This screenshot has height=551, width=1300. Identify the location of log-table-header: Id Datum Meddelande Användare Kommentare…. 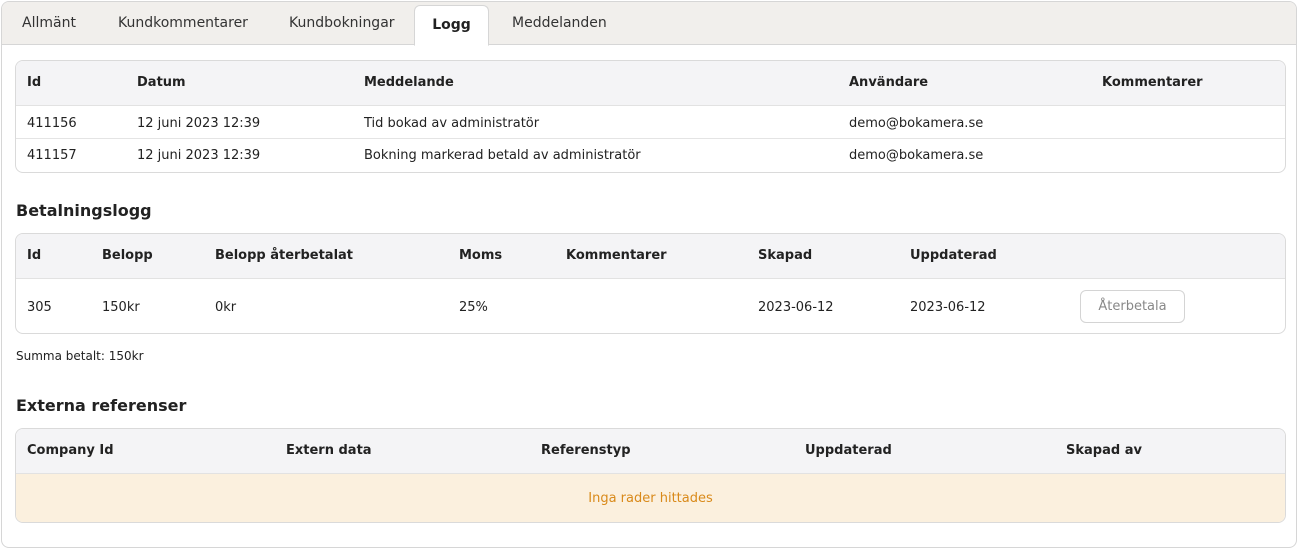
(650, 83).